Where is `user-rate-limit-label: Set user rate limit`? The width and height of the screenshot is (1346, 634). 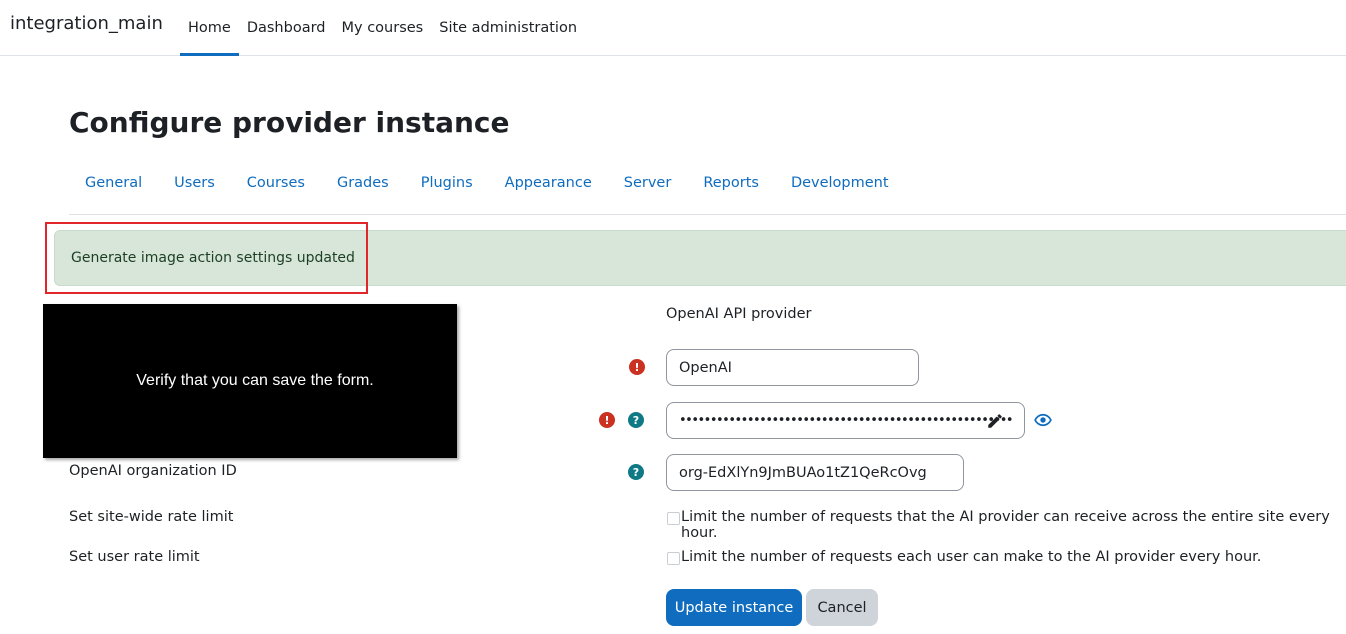 user-rate-limit-label: Set user rate limit is located at coordinates (134, 557).